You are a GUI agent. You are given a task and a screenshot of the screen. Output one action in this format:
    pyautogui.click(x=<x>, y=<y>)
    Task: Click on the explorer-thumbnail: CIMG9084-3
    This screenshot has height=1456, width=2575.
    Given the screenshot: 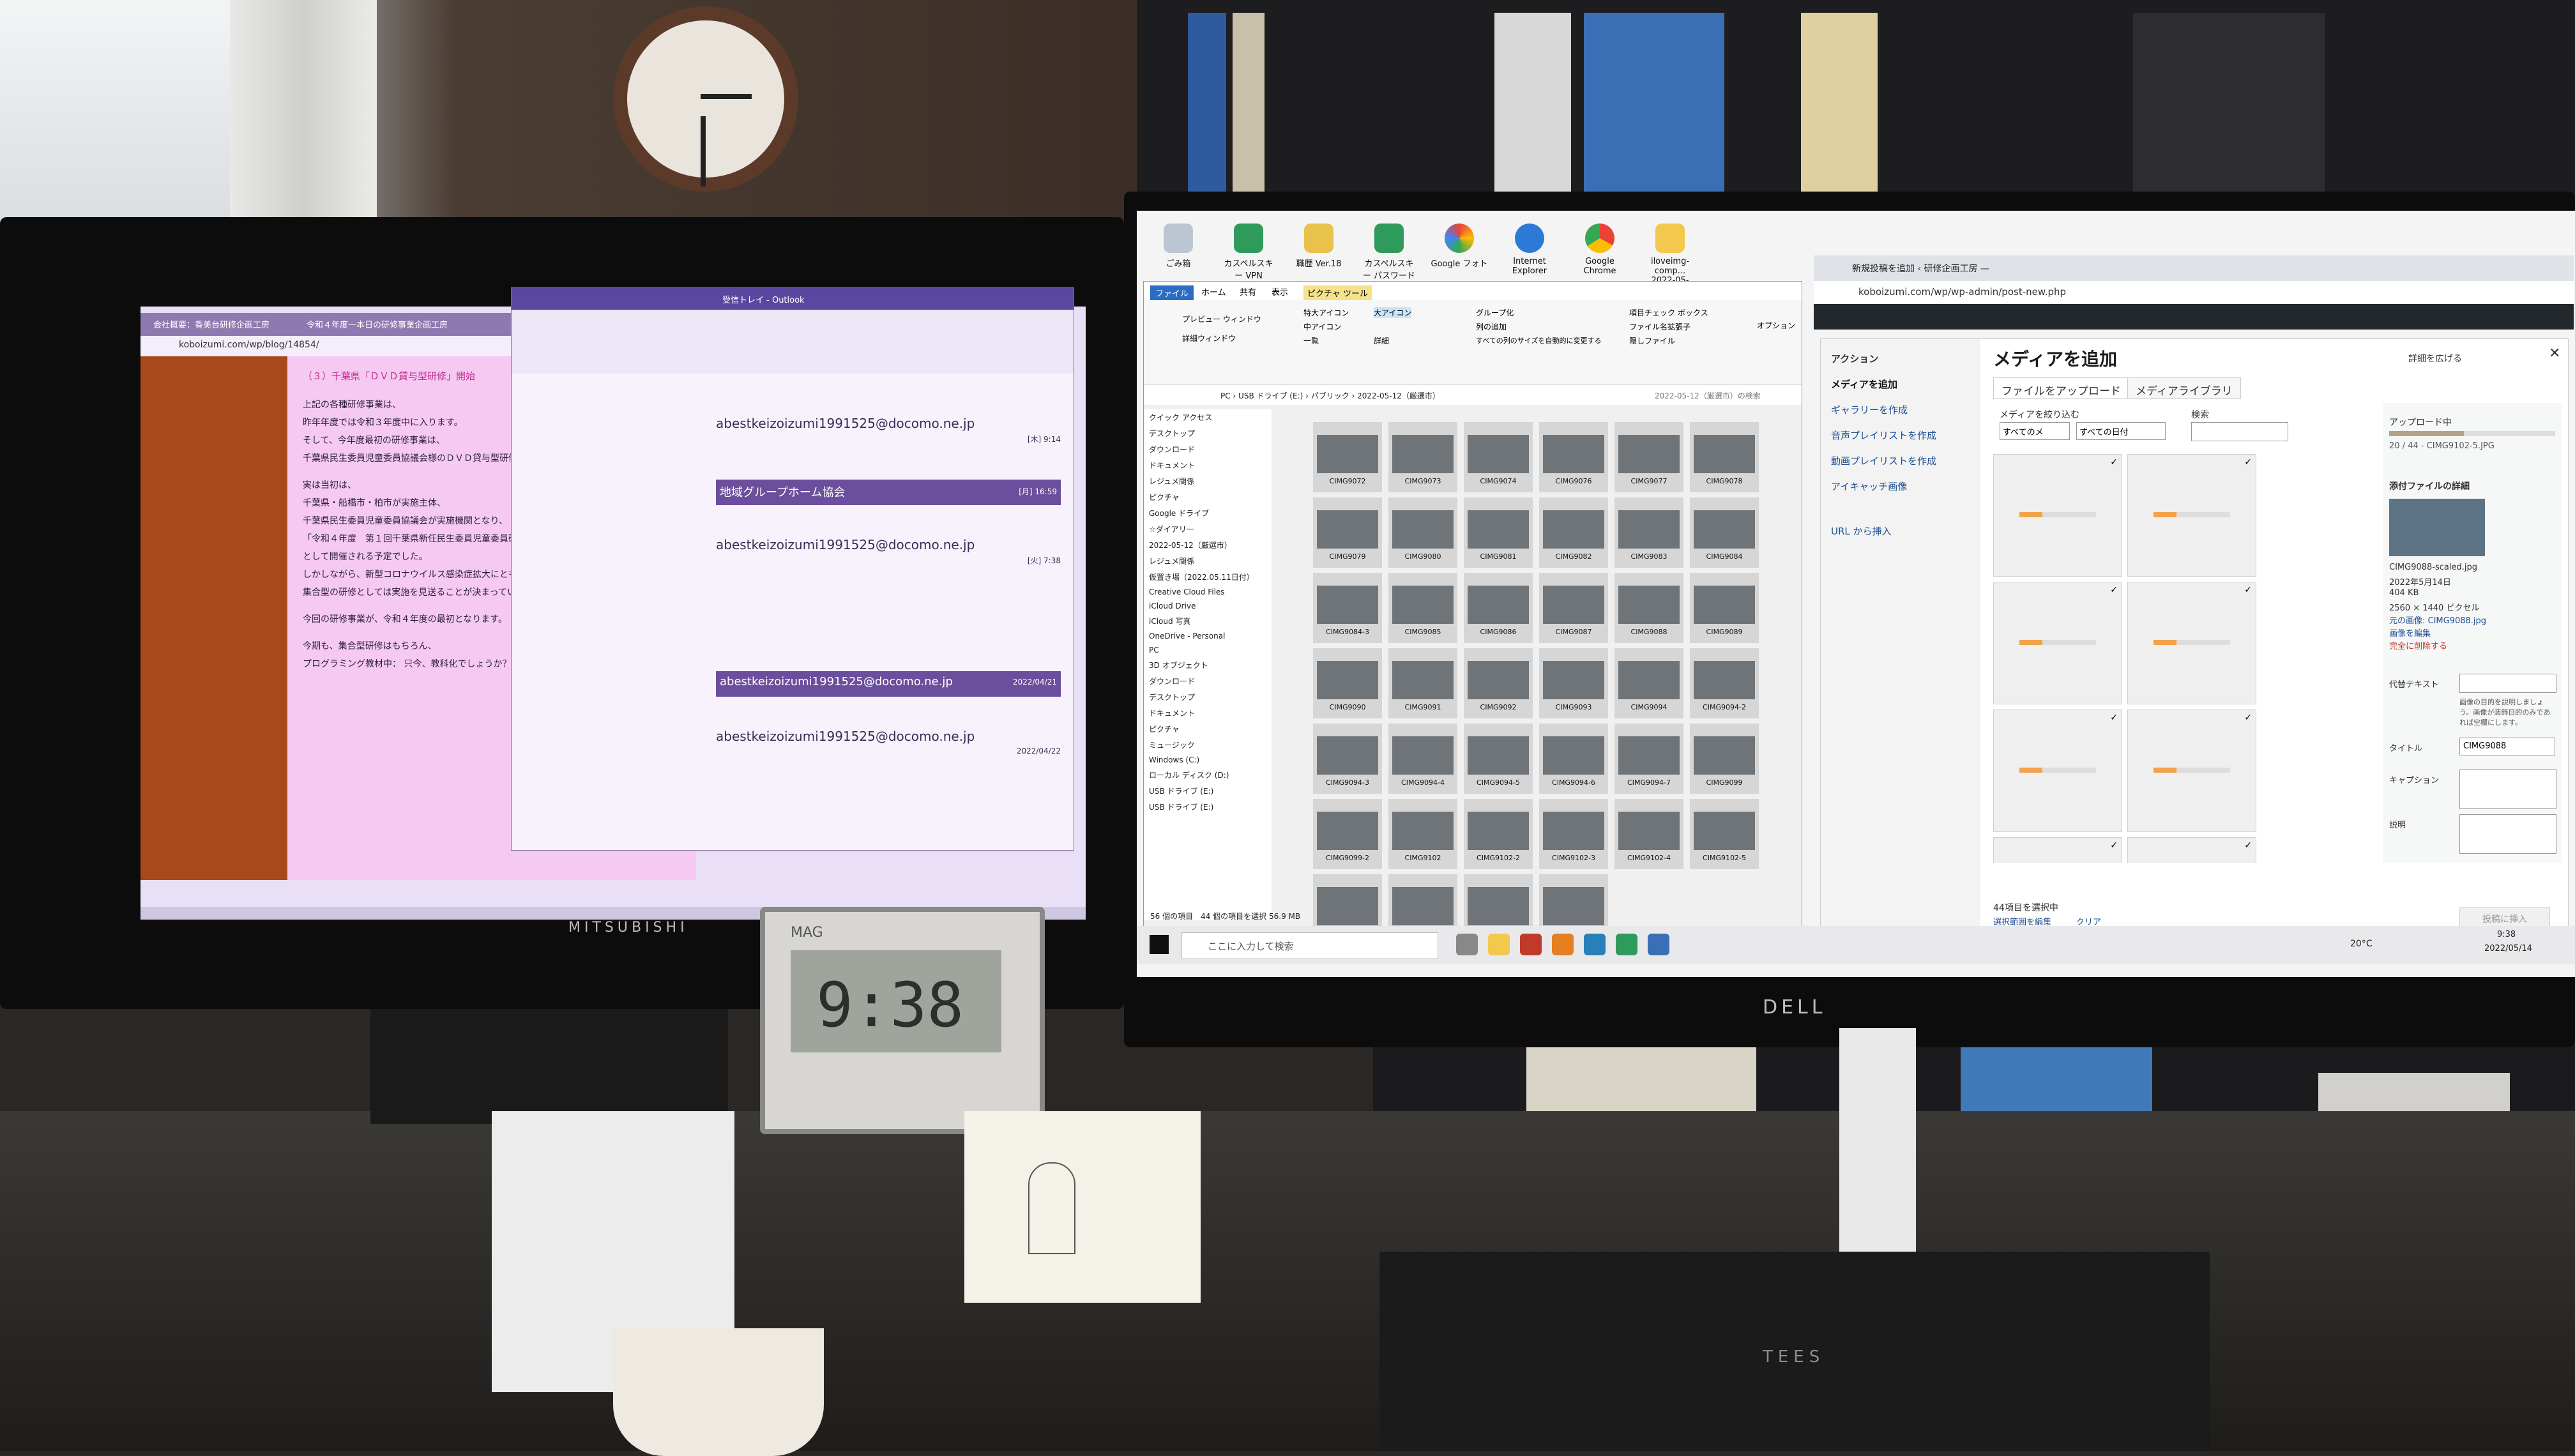 What is the action you would take?
    pyautogui.click(x=1347, y=608)
    